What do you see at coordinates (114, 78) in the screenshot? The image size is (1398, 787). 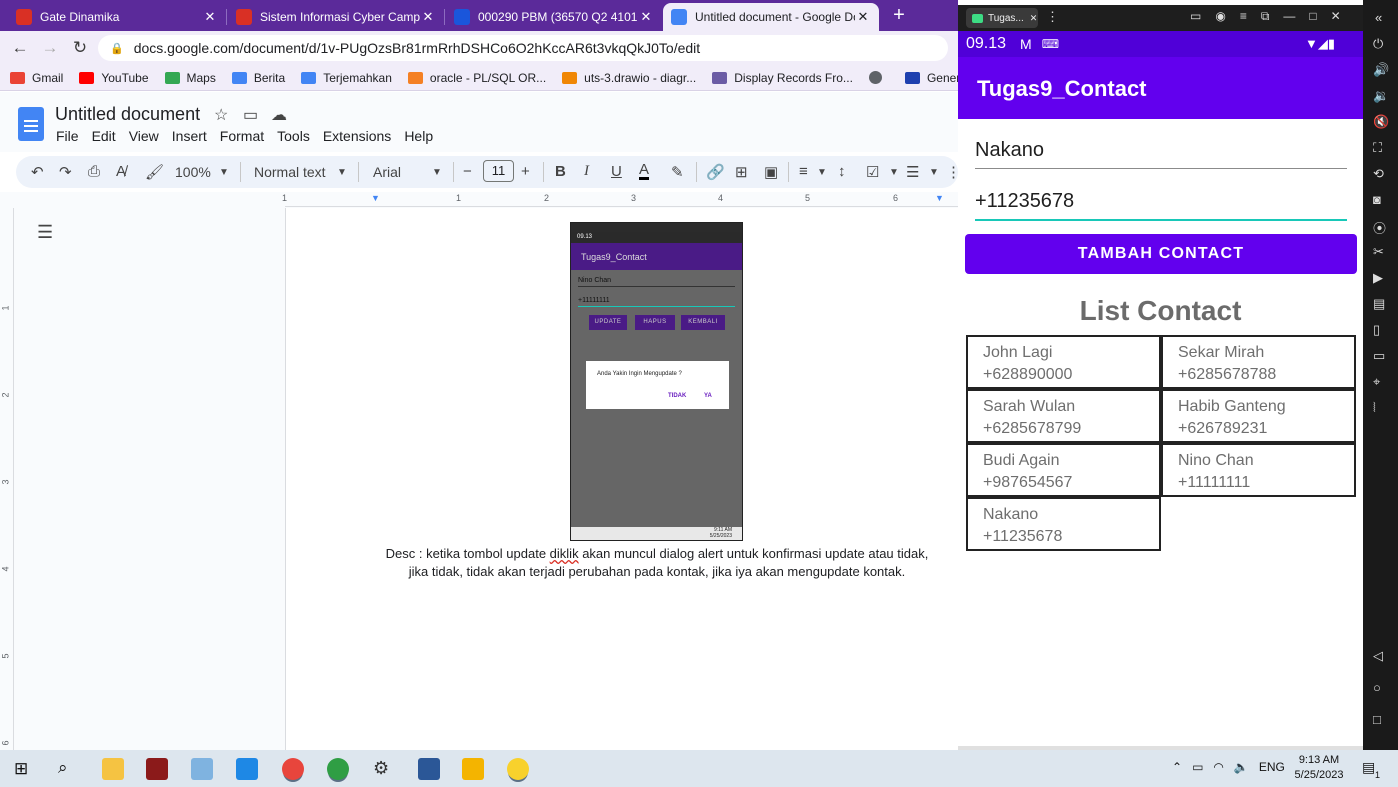 I see `bookmark-youtube: YouTube` at bounding box center [114, 78].